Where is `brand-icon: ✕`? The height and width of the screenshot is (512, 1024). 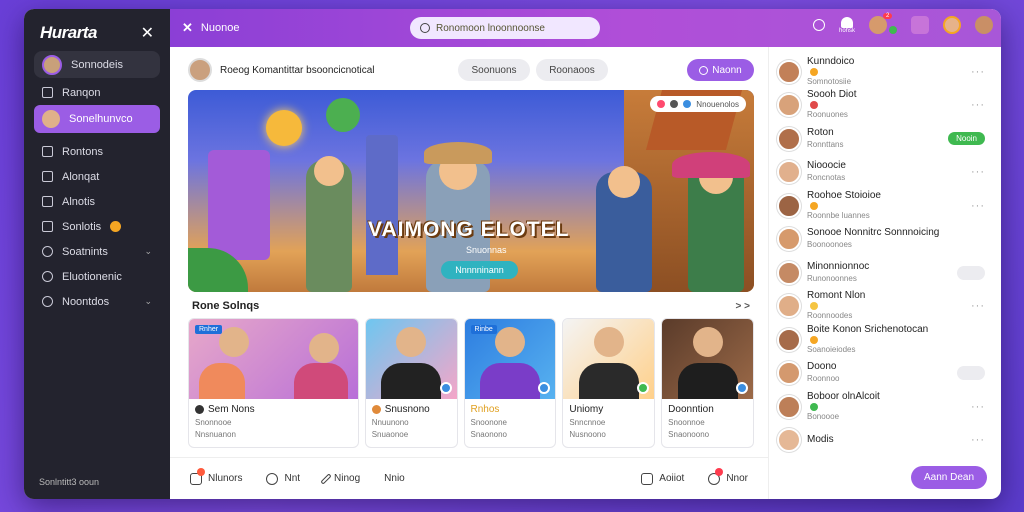 brand-icon: ✕ is located at coordinates (187, 28).